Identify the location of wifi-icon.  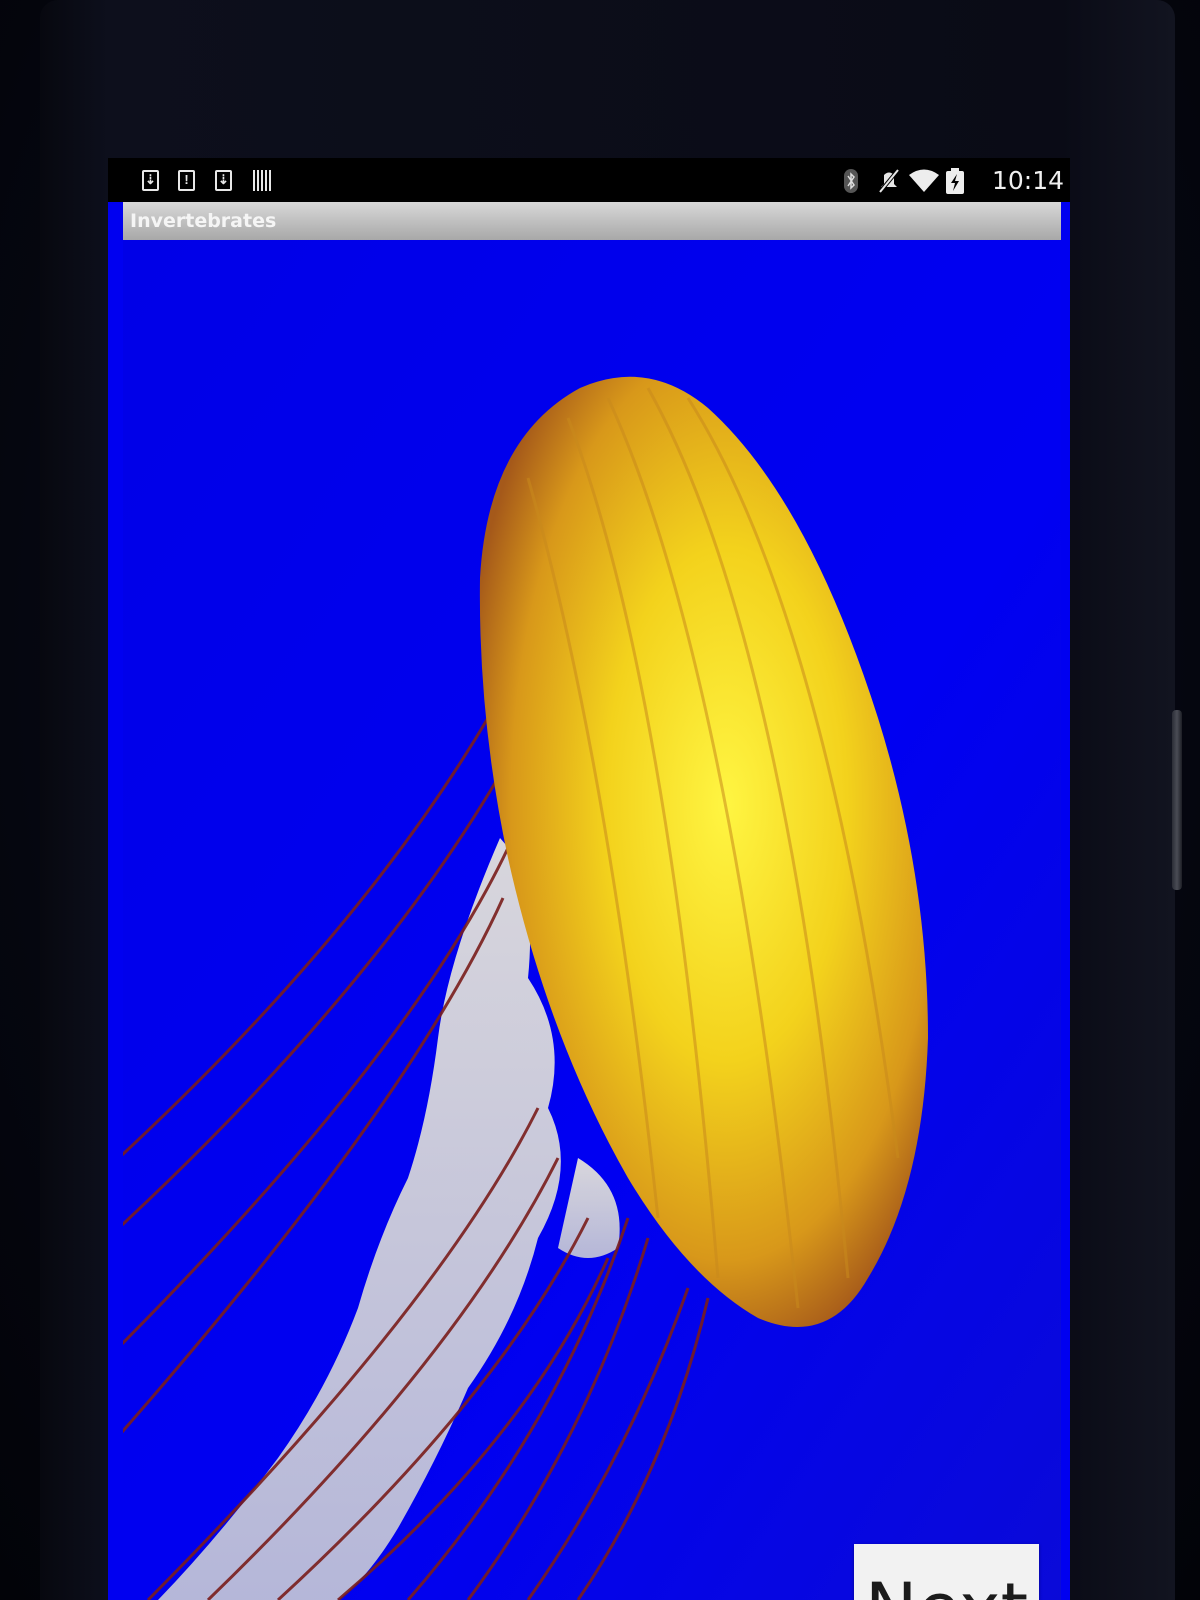
(924, 180).